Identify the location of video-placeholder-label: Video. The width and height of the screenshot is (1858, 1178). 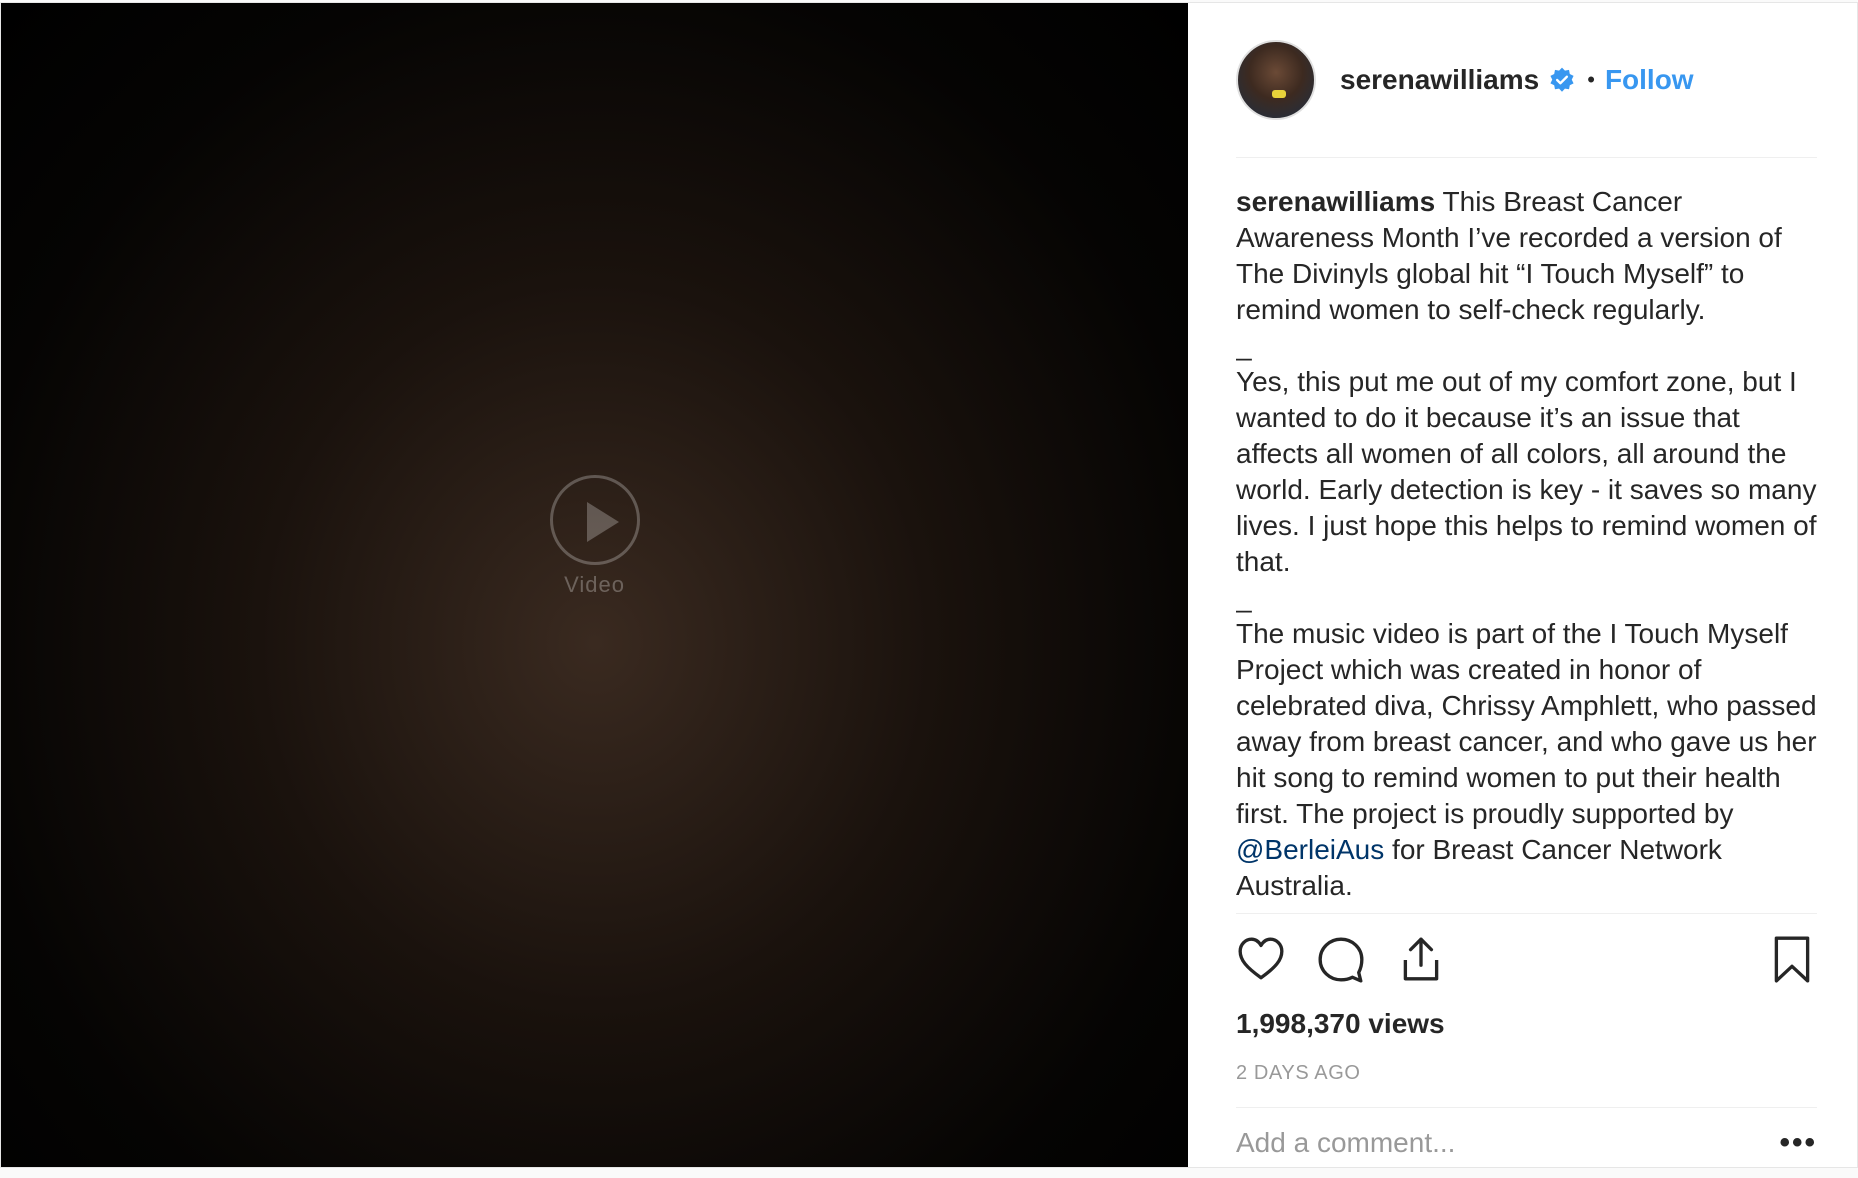
(594, 584).